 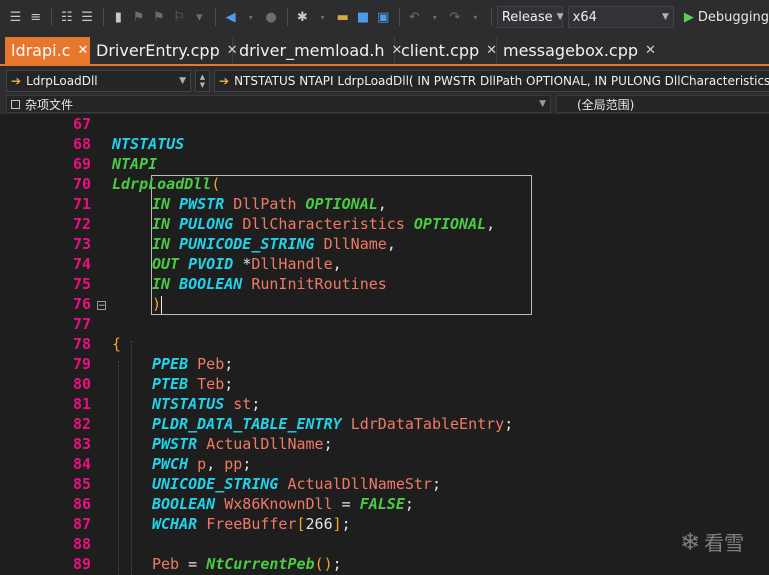 What do you see at coordinates (689, 17) in the screenshot?
I see `start-debugging-icon: ▶` at bounding box center [689, 17].